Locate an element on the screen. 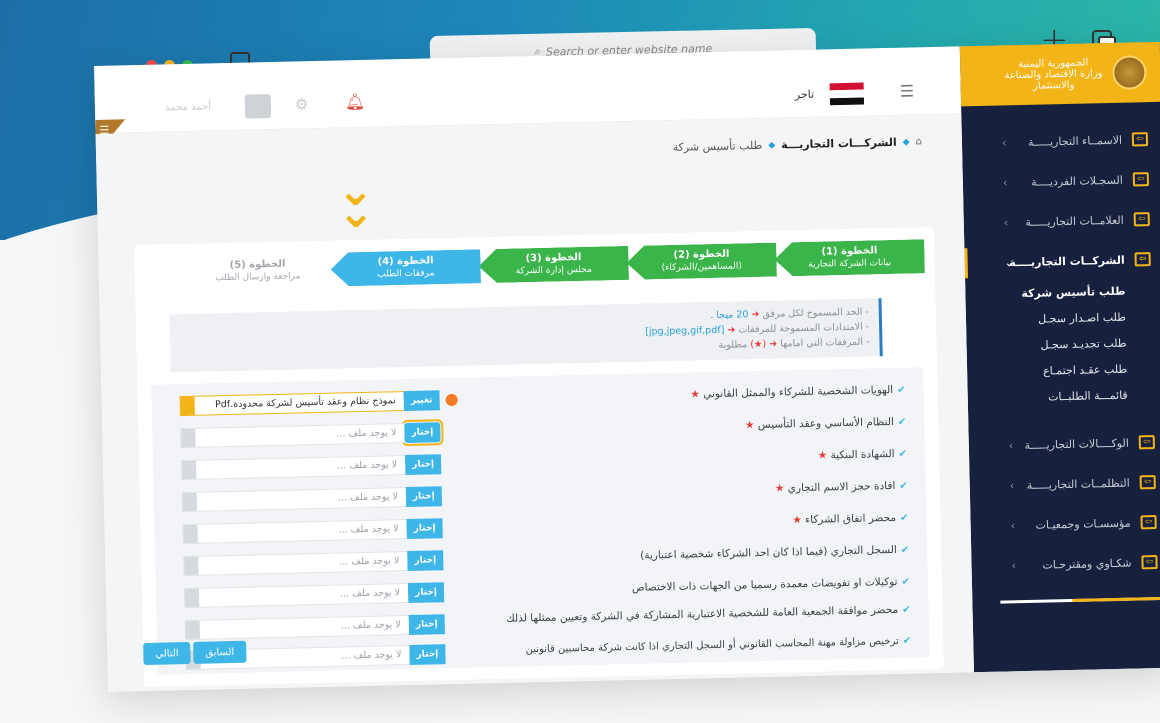  step-5: الخطوة (5) مراجعة وارسال الطلب is located at coordinates (257, 271).